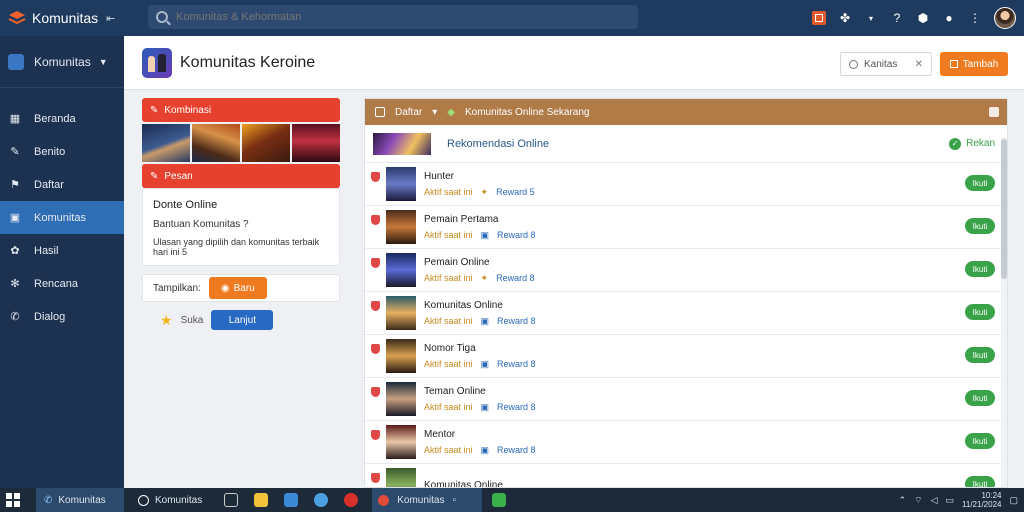 The image size is (1024, 512). Describe the element at coordinates (62, 316) in the screenshot. I see `sidebar-item-dialog: ✆ Dialog` at that location.